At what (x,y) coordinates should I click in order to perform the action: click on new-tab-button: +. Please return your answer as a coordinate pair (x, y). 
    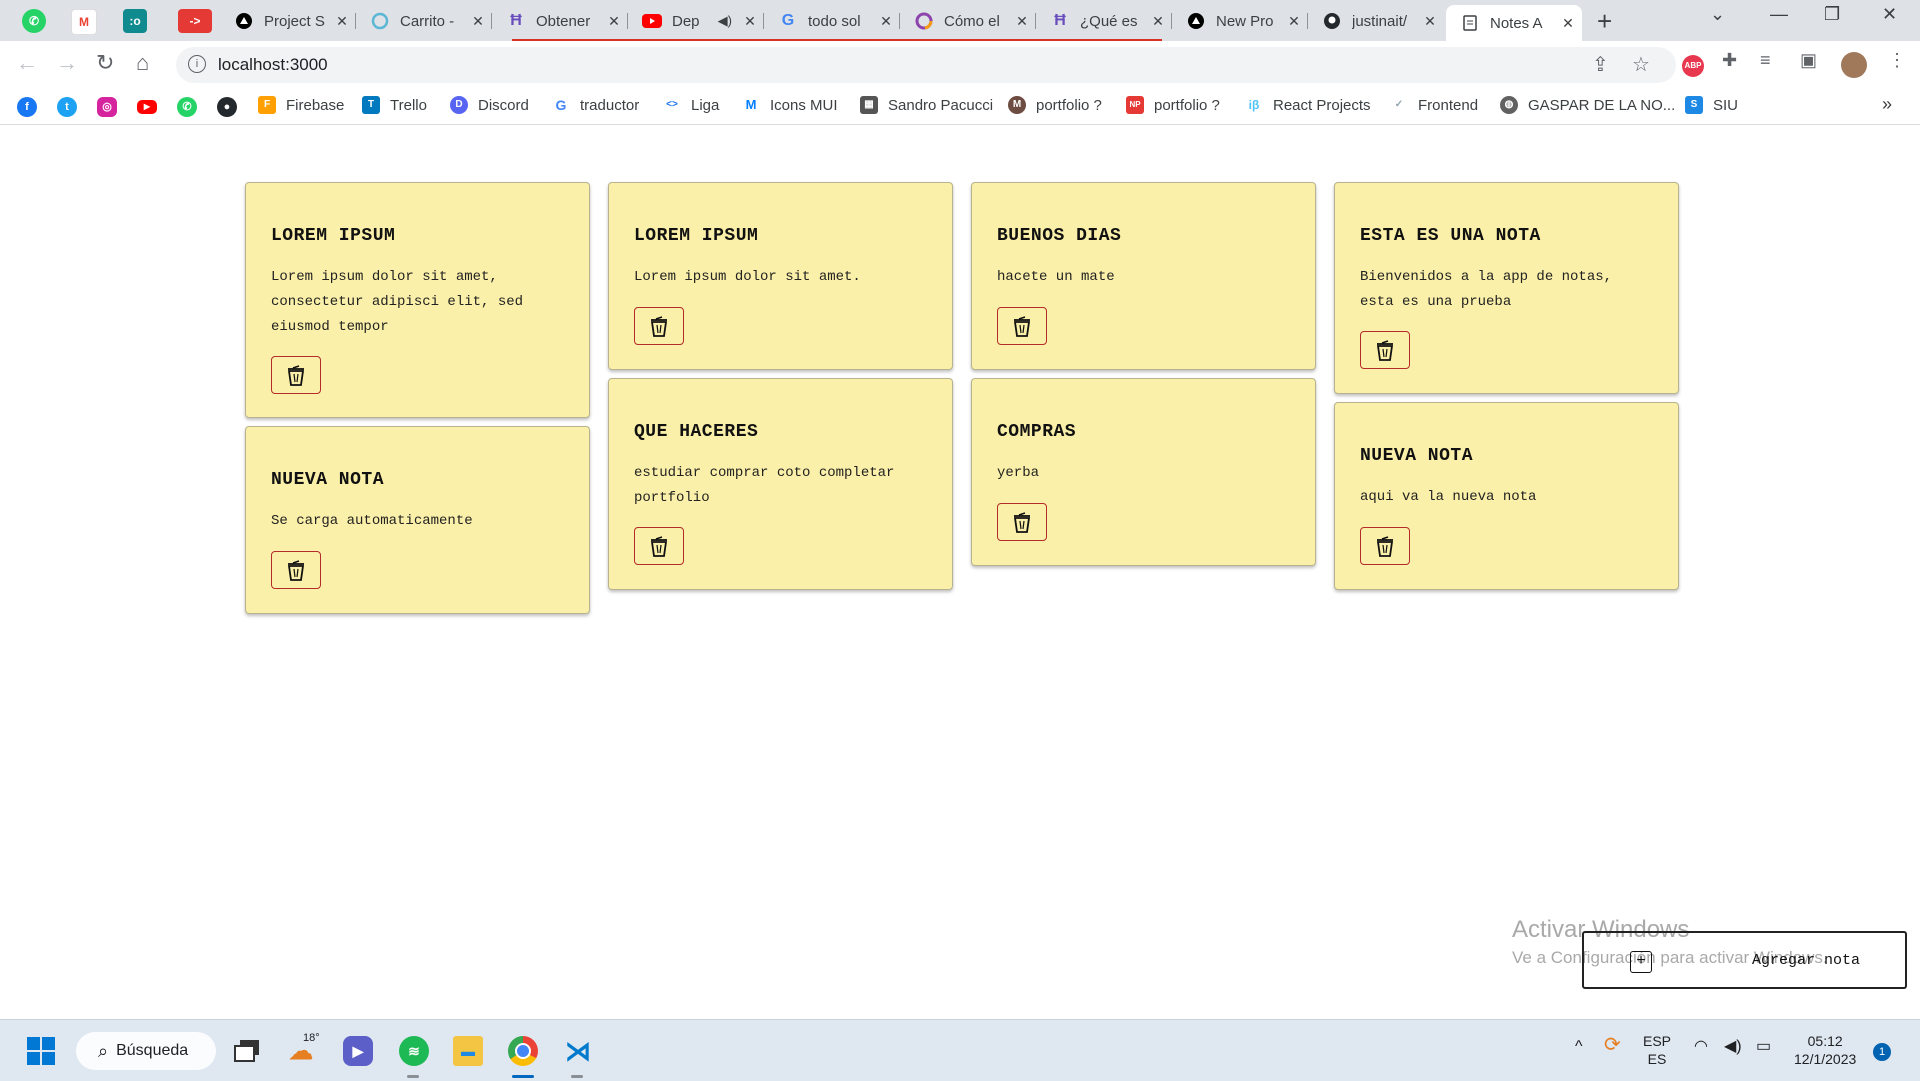
    Looking at the image, I should click on (1604, 21).